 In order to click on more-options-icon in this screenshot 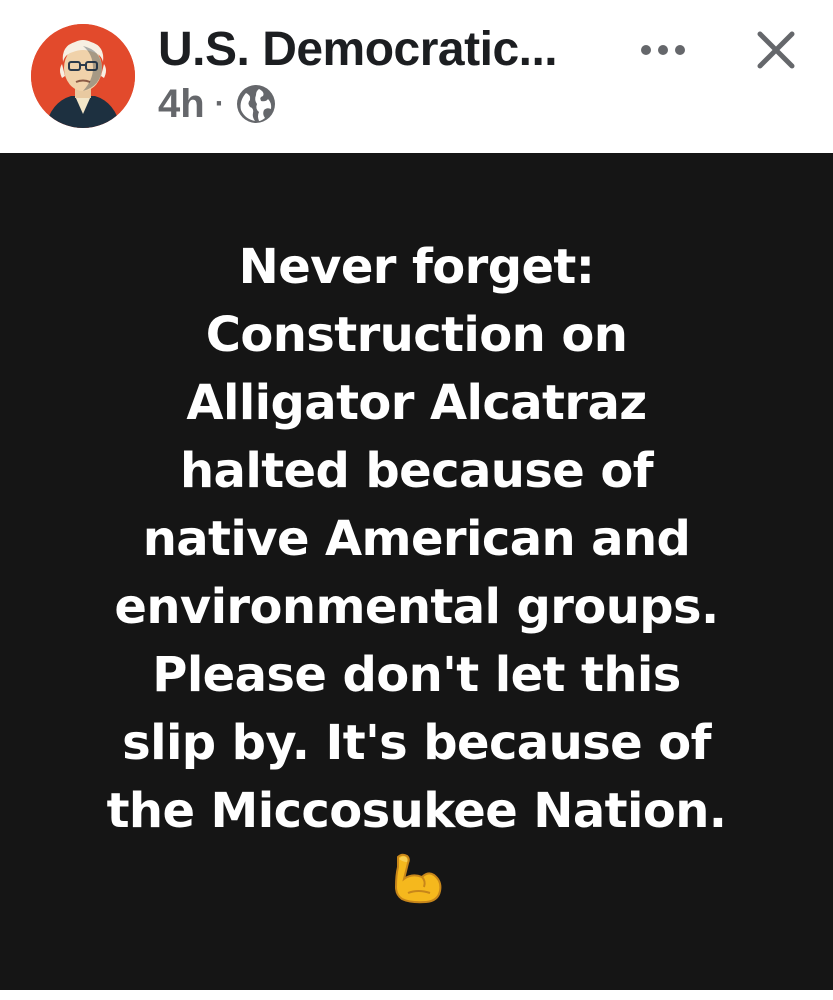, I will do `click(663, 50)`.